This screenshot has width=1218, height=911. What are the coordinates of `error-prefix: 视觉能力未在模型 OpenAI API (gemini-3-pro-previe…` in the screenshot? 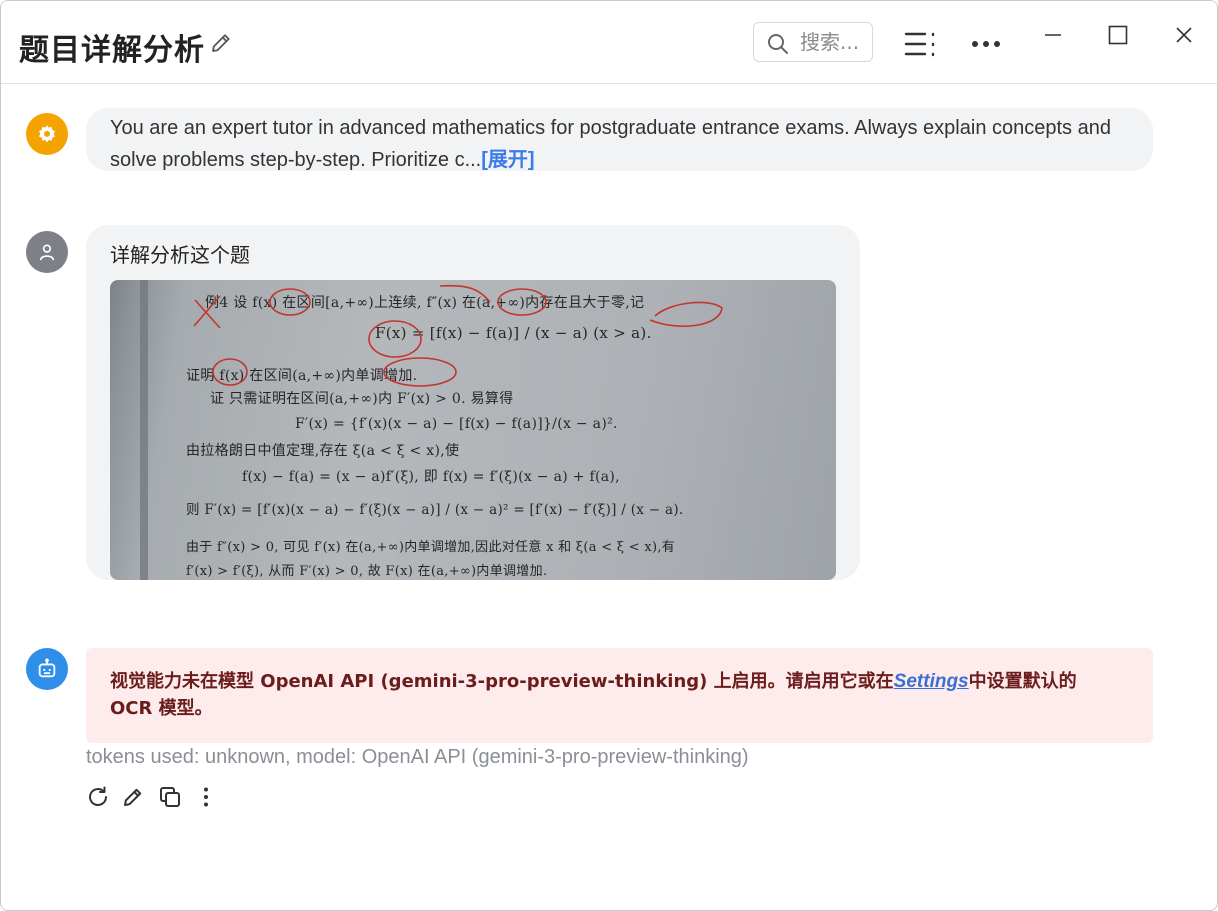 It's located at (502, 681).